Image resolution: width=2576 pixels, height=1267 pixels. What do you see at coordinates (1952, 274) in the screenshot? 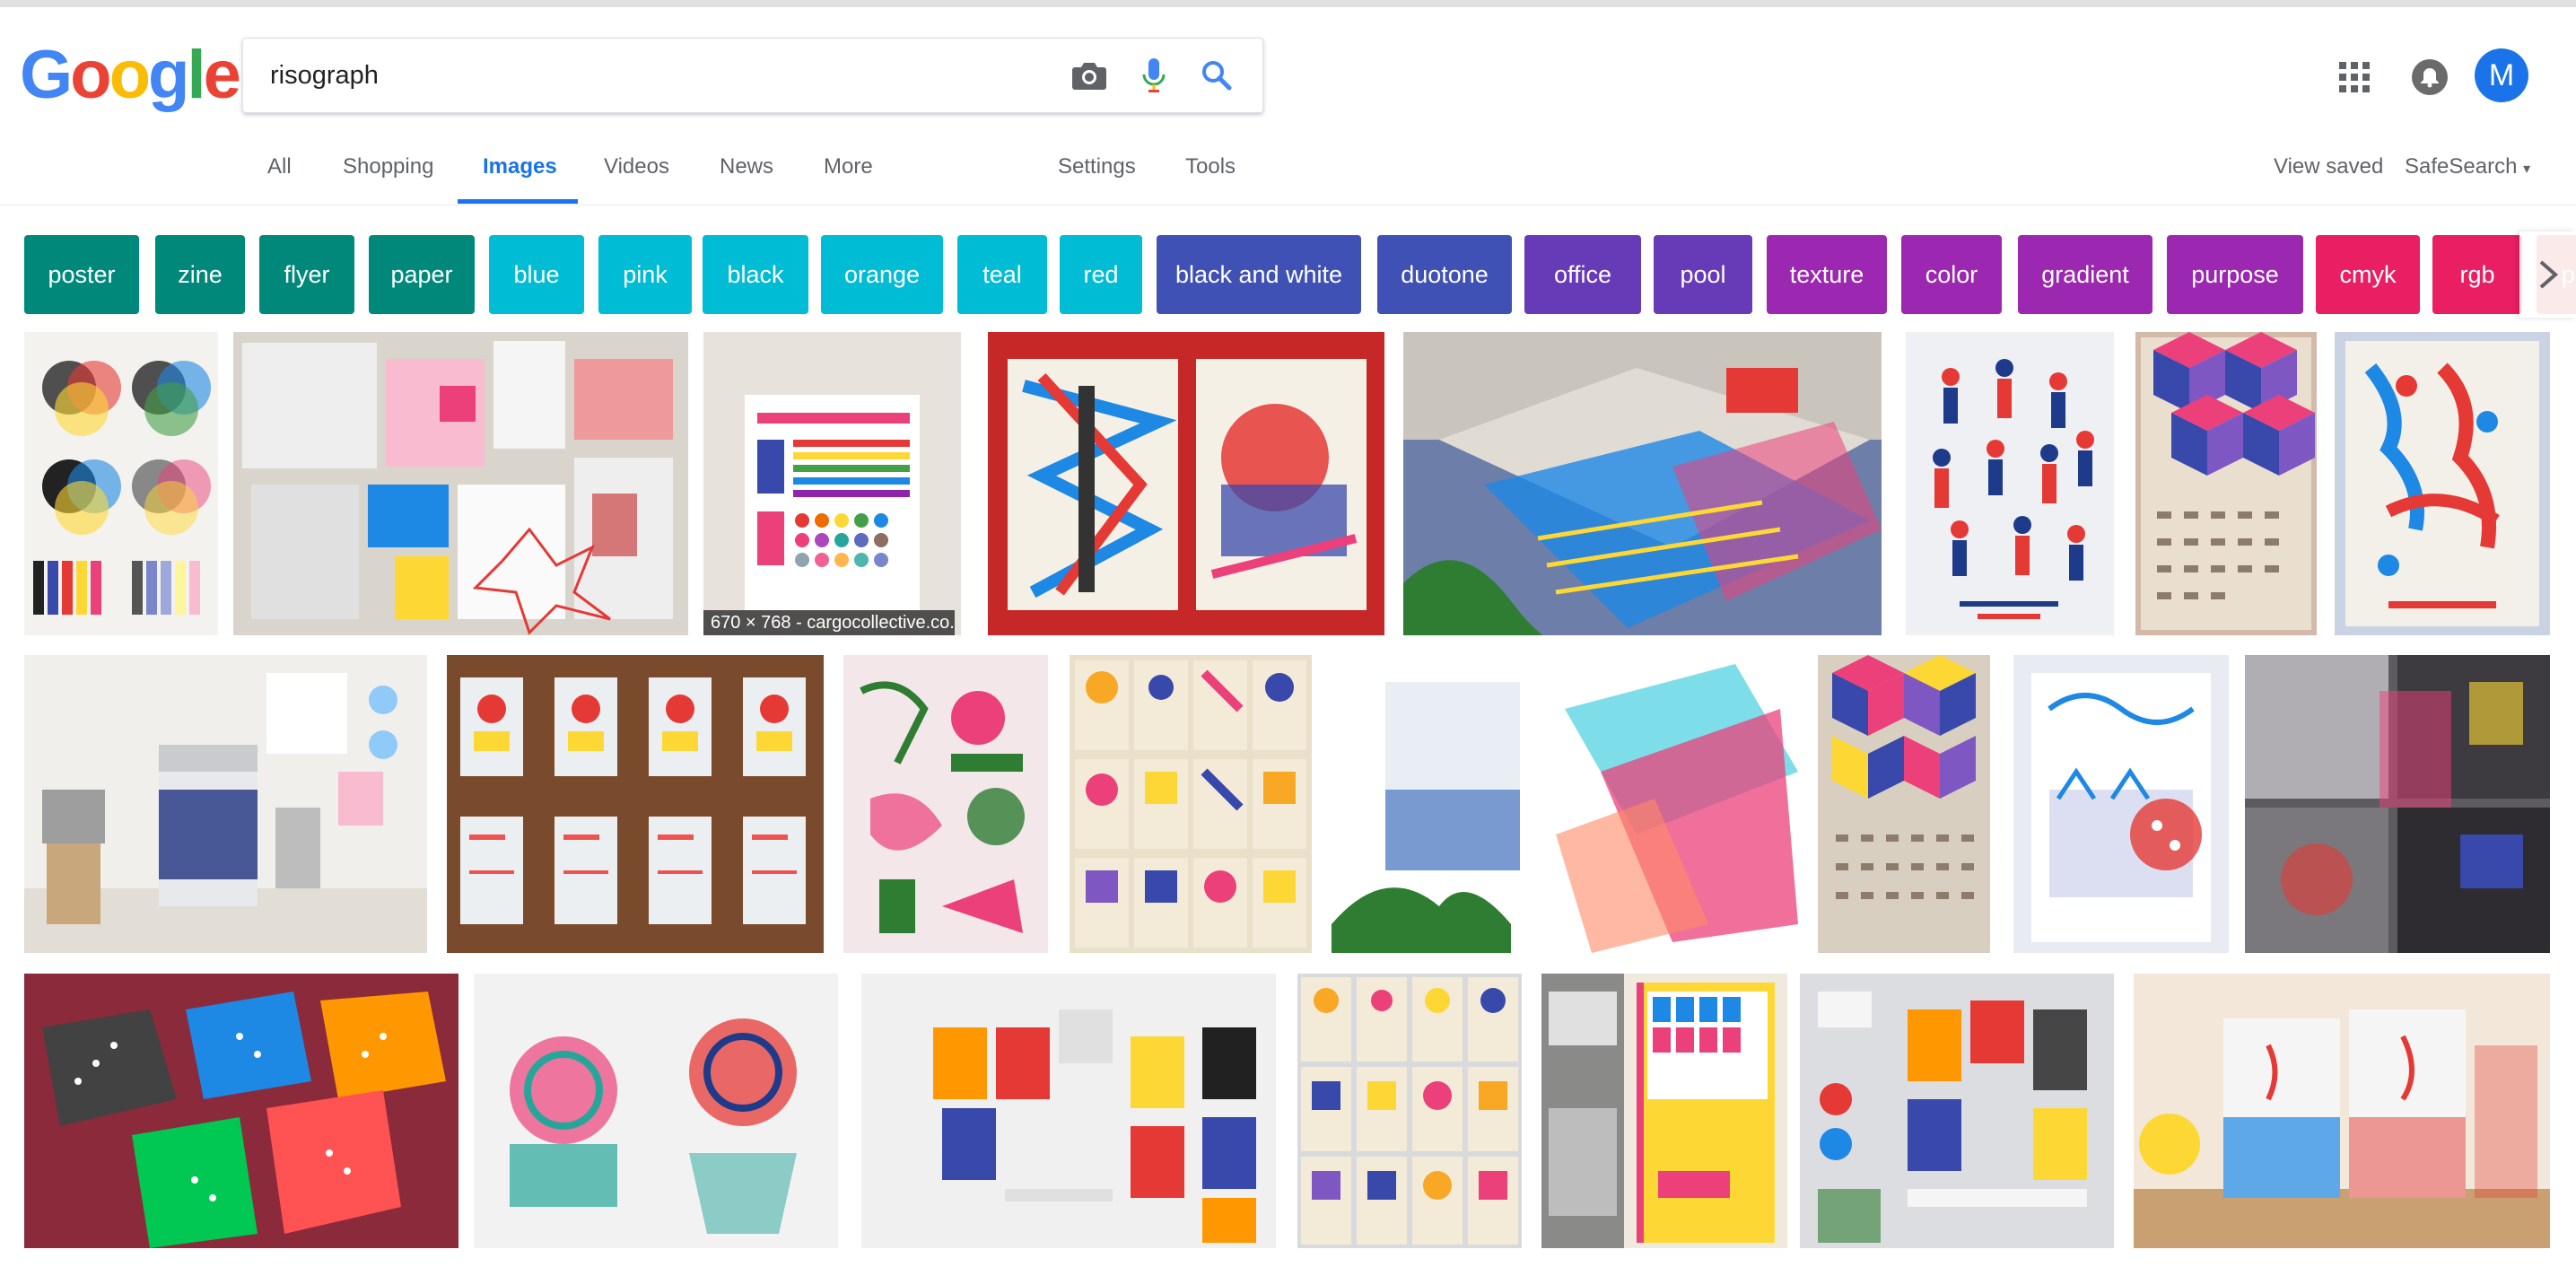
I see `chip: color` at bounding box center [1952, 274].